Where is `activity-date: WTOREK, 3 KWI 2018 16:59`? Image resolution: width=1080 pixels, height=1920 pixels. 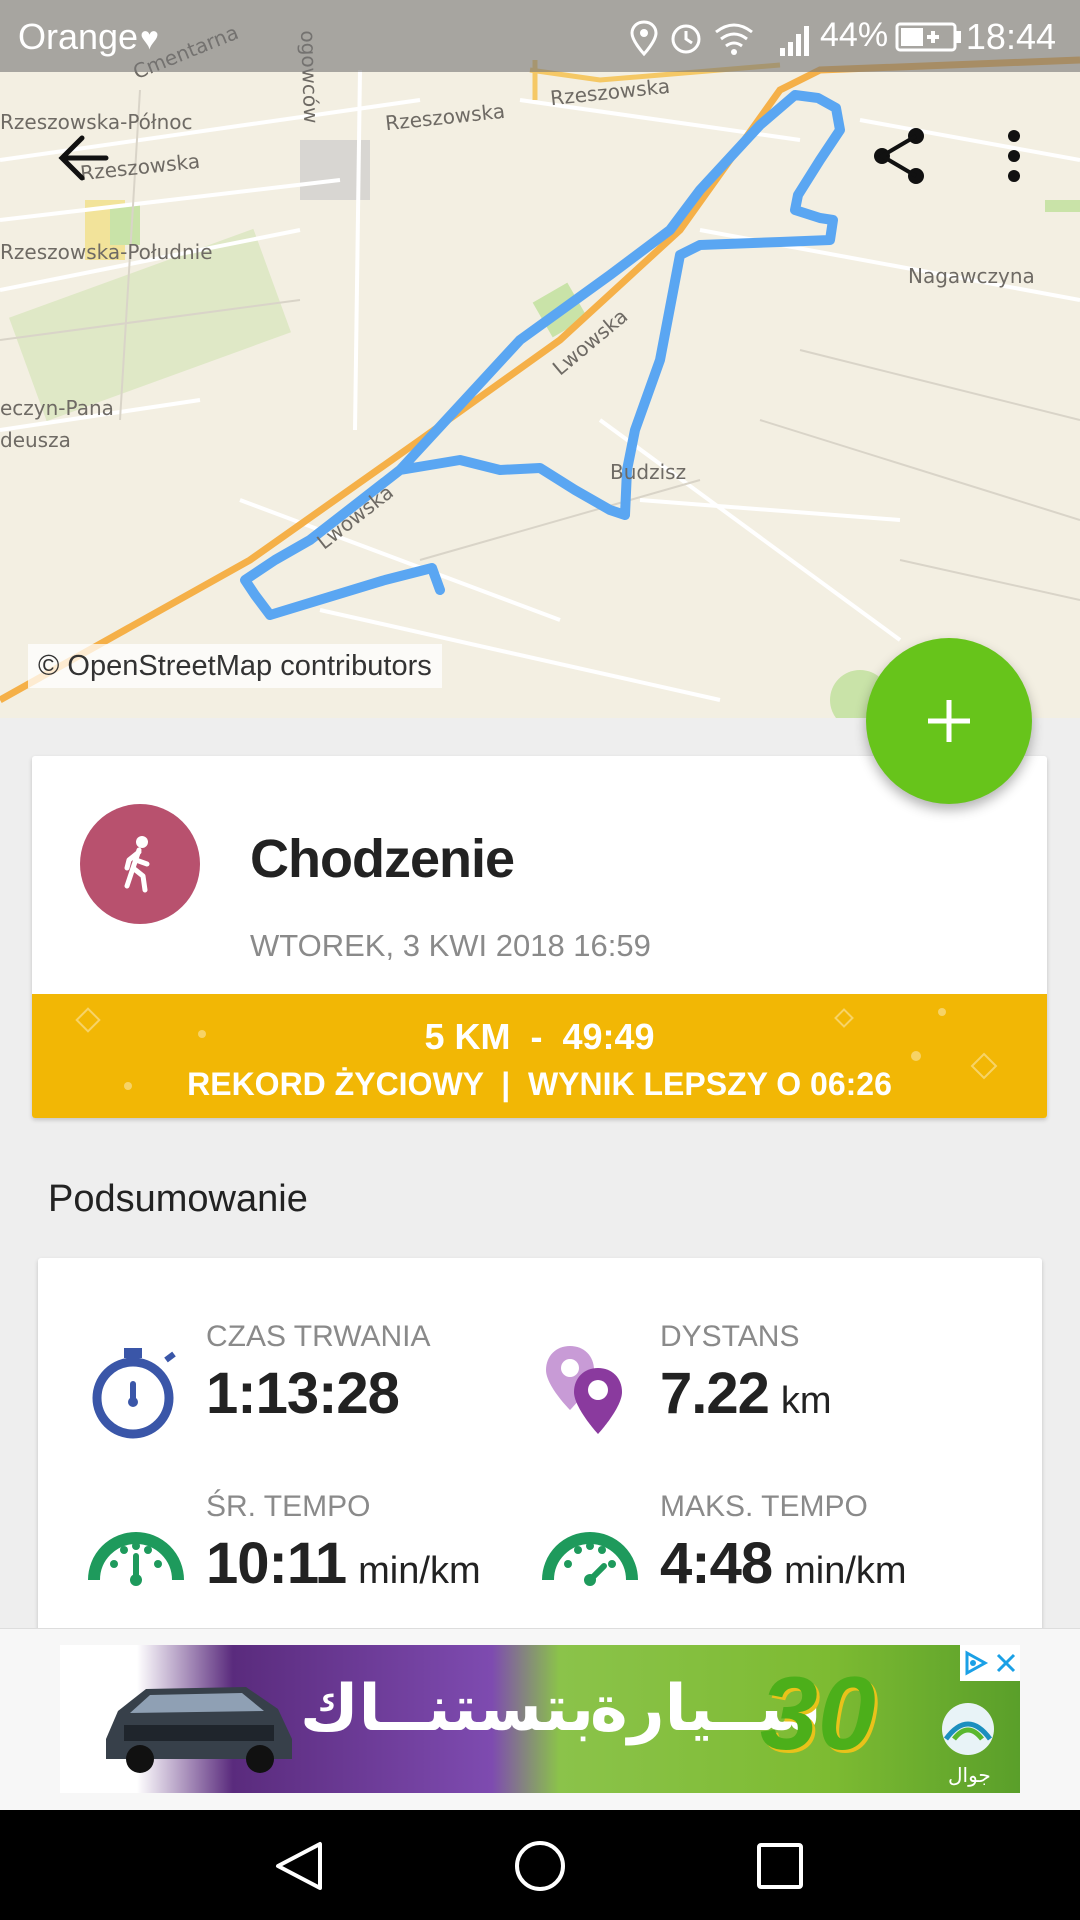
activity-date: WTOREK, 3 KWI 2018 16:59 is located at coordinates (450, 945).